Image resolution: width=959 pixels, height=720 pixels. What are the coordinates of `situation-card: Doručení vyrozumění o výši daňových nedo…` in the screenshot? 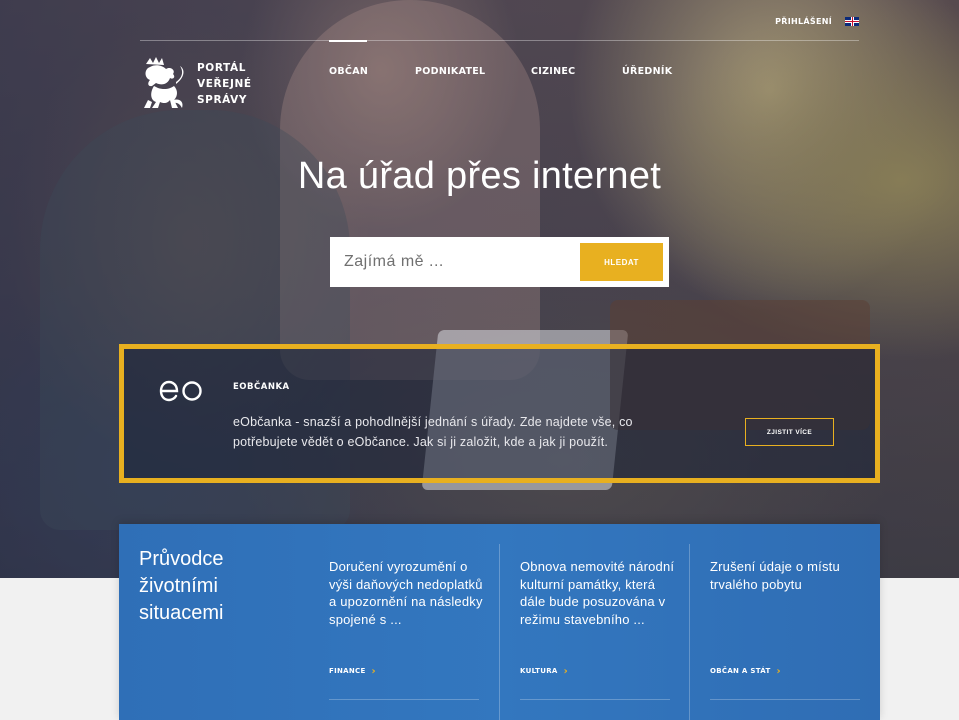 It's located at (404, 632).